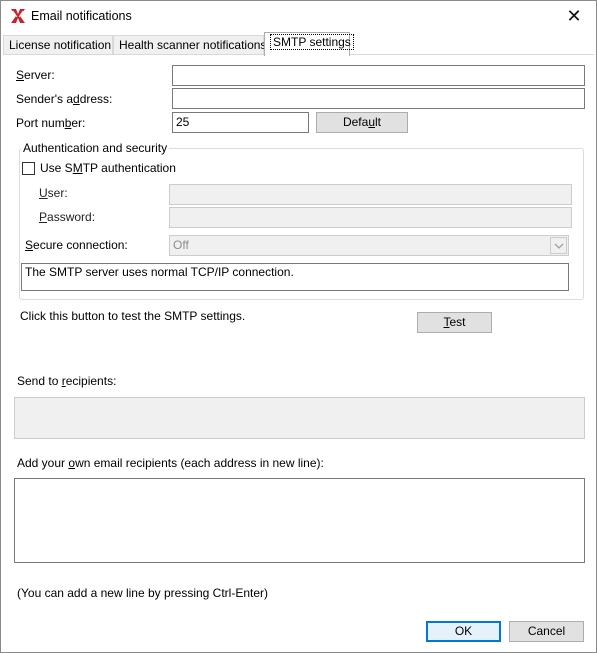 This screenshot has height=653, width=597. What do you see at coordinates (299, 418) in the screenshot?
I see `recipients-list` at bounding box center [299, 418].